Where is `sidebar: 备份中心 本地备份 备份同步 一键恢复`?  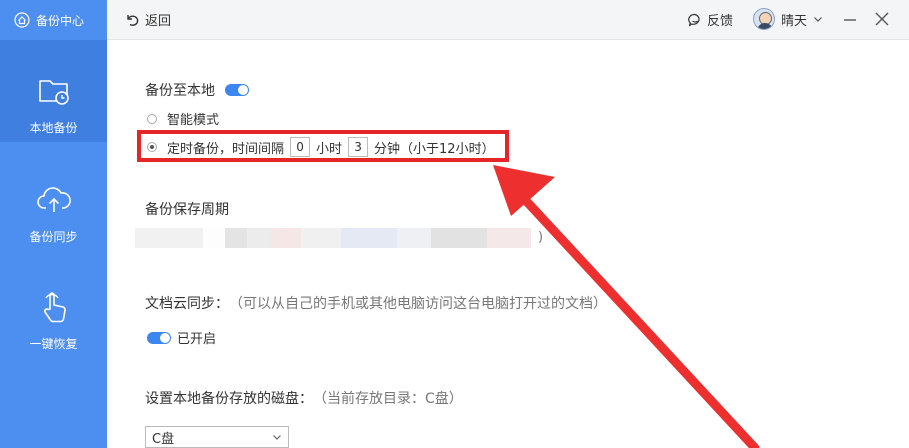 sidebar: 备份中心 本地备份 备份同步 一键恢复 is located at coordinates (53, 224).